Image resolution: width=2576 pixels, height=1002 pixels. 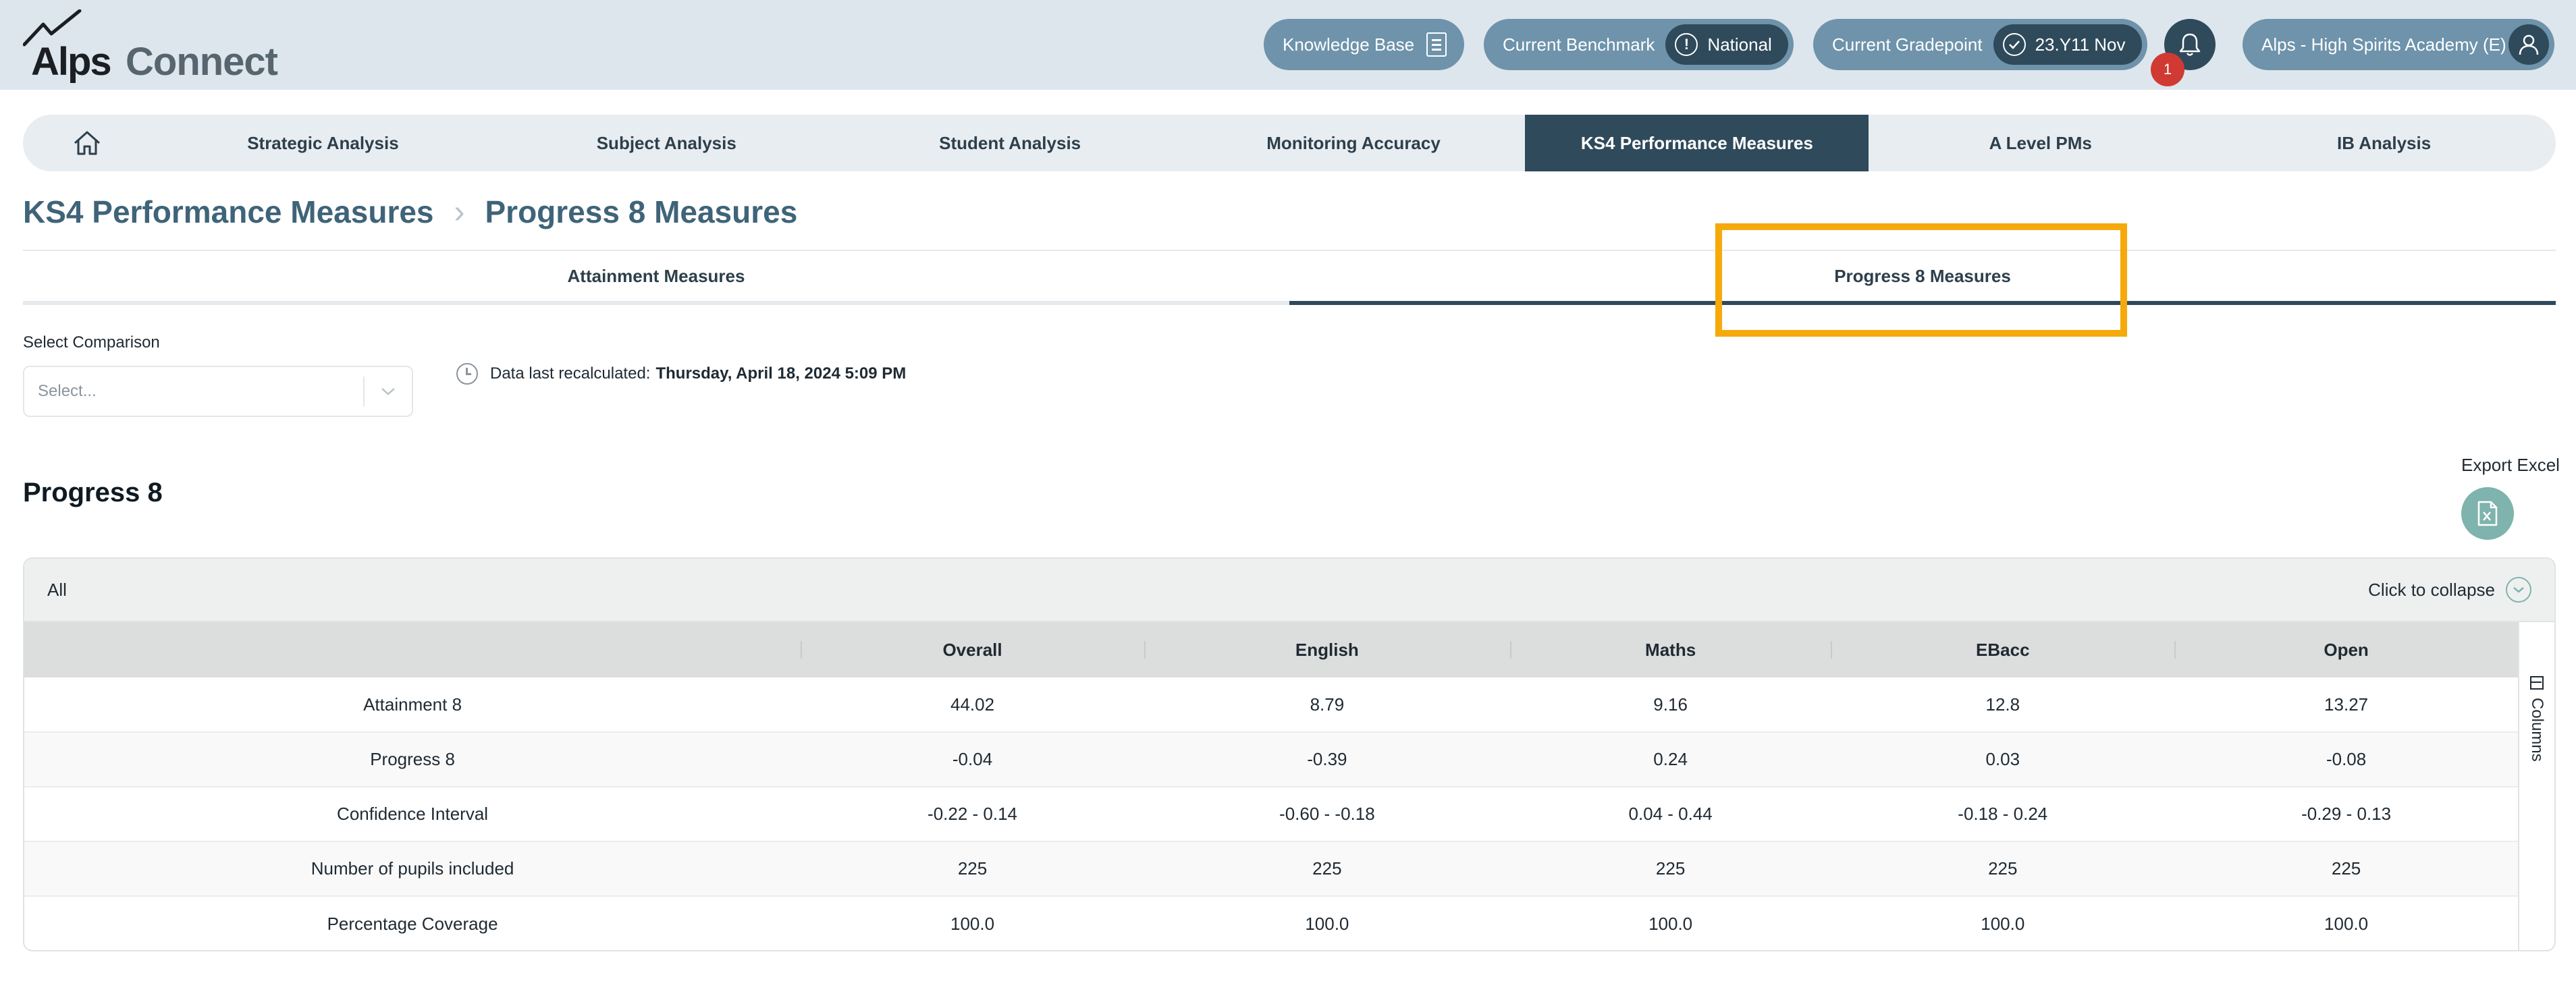 What do you see at coordinates (1010, 143) in the screenshot?
I see `nav-student-analysis: Student Analysis` at bounding box center [1010, 143].